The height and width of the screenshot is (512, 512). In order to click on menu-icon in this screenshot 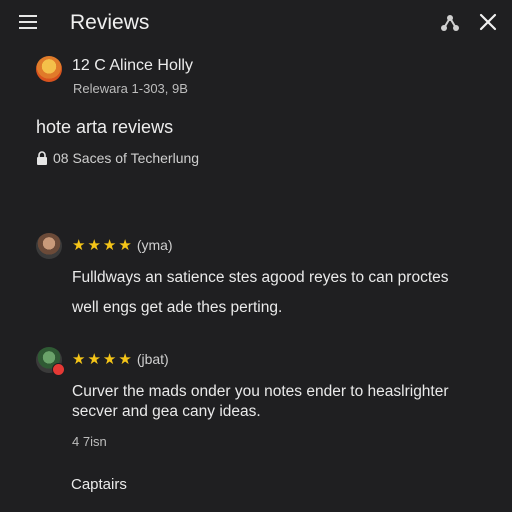, I will do `click(28, 22)`.